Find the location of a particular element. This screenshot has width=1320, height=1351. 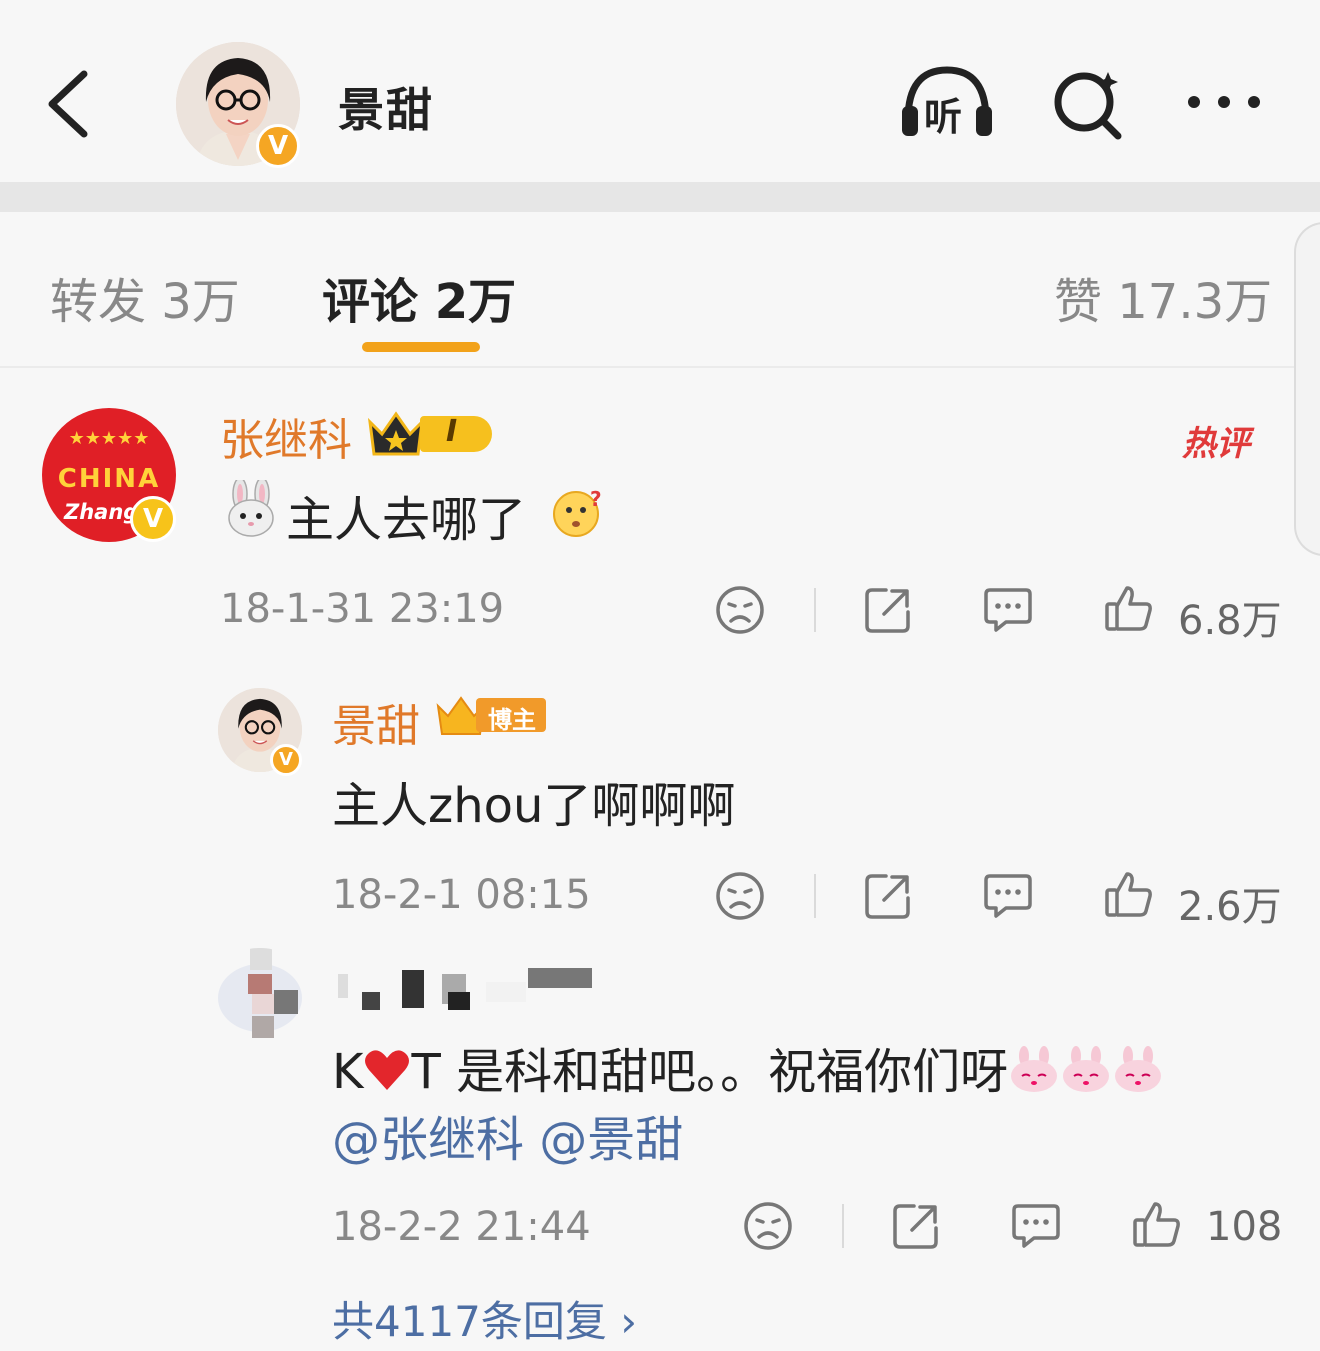

back-icon is located at coordinates (70, 104).